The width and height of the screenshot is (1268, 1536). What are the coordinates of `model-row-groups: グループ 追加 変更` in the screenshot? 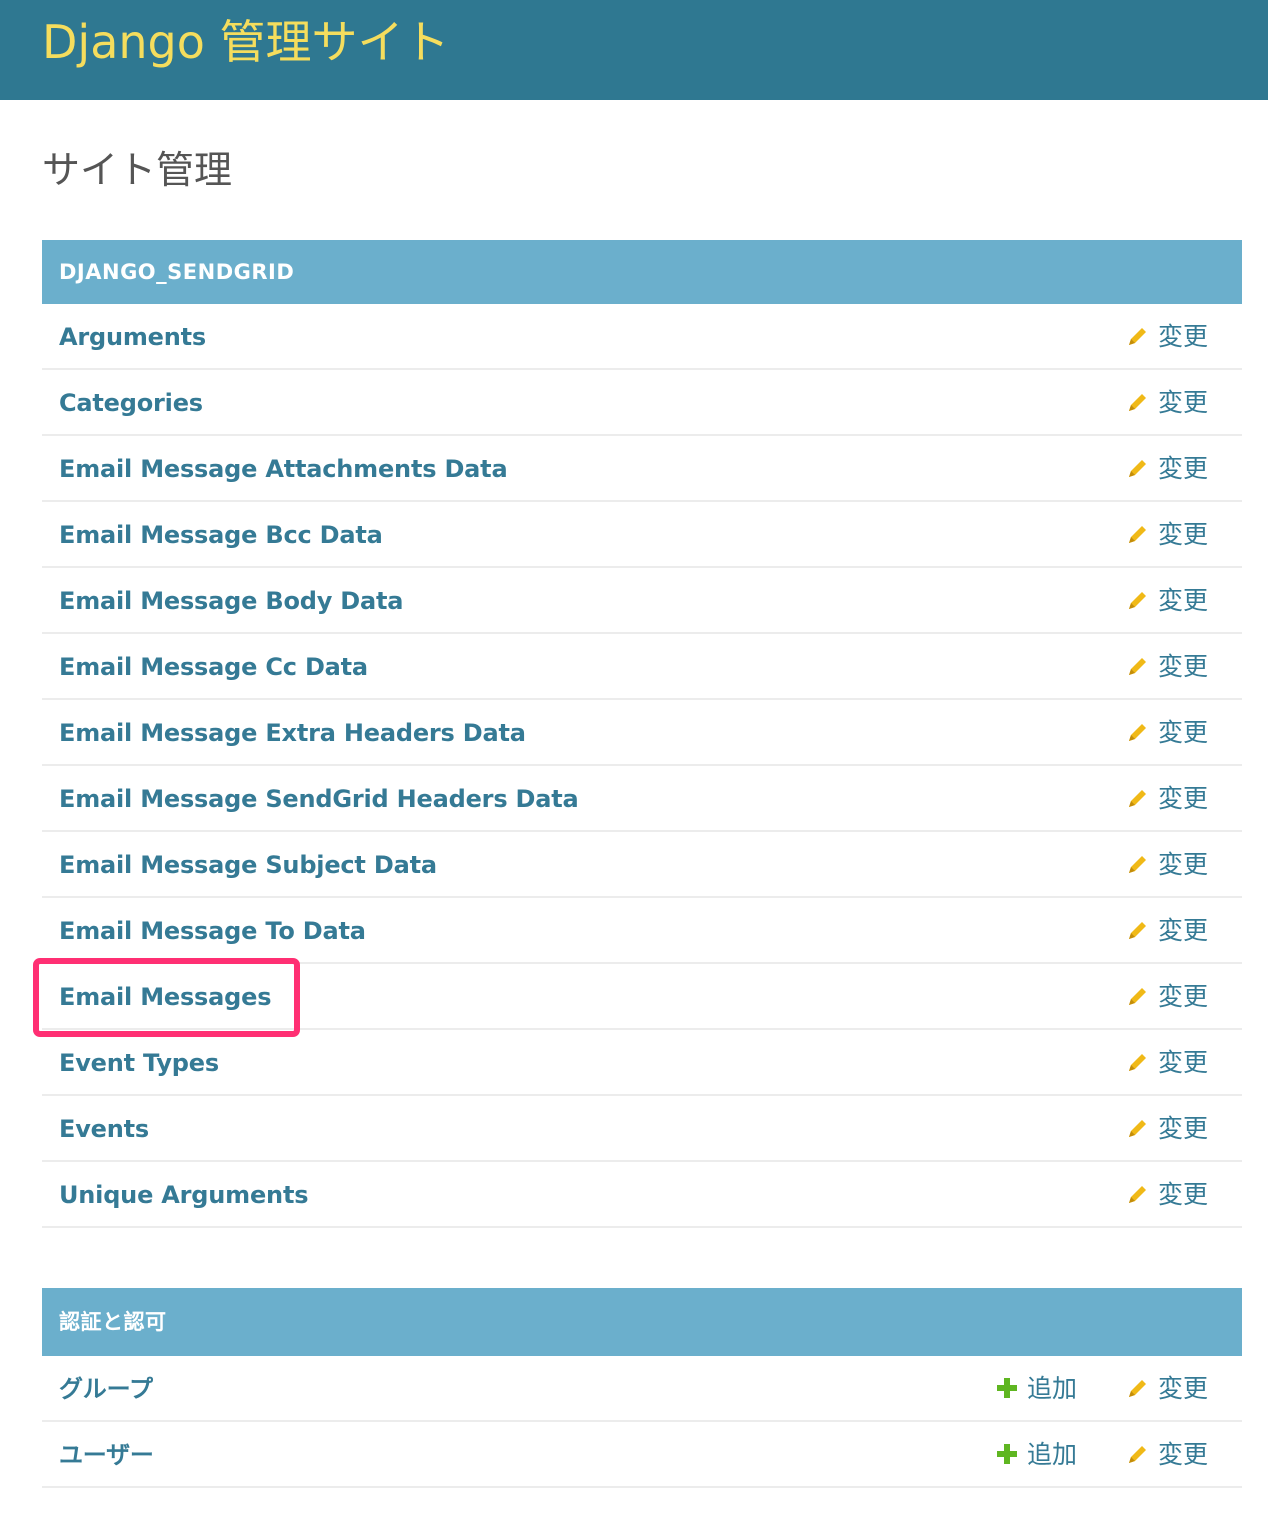 It's located at (642, 1389).